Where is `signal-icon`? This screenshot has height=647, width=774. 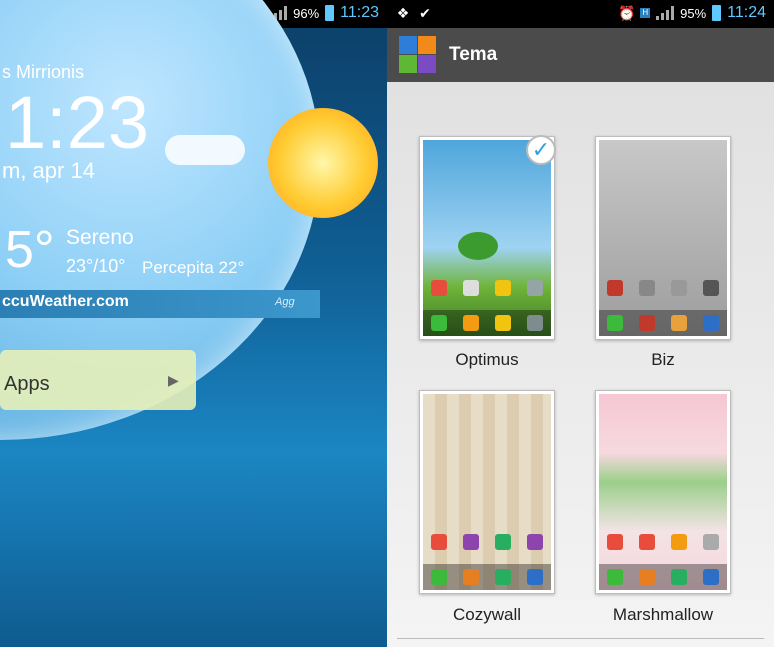
signal-icon is located at coordinates (665, 13).